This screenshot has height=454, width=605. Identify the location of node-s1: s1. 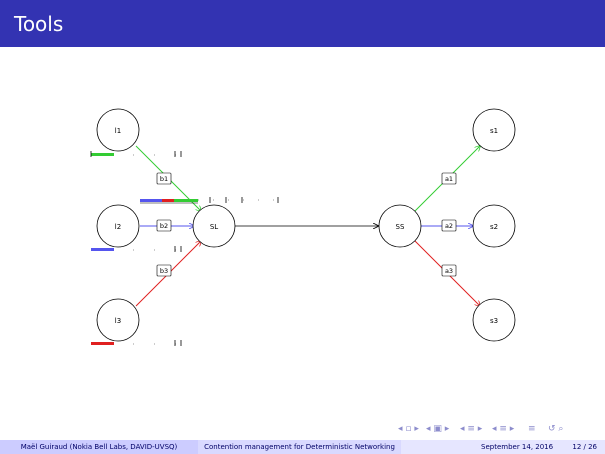
(494, 130).